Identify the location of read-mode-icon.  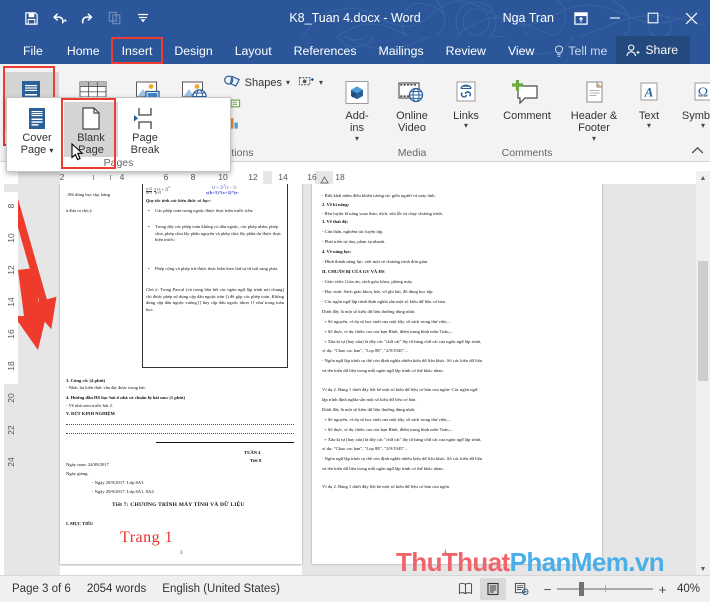
(465, 589).